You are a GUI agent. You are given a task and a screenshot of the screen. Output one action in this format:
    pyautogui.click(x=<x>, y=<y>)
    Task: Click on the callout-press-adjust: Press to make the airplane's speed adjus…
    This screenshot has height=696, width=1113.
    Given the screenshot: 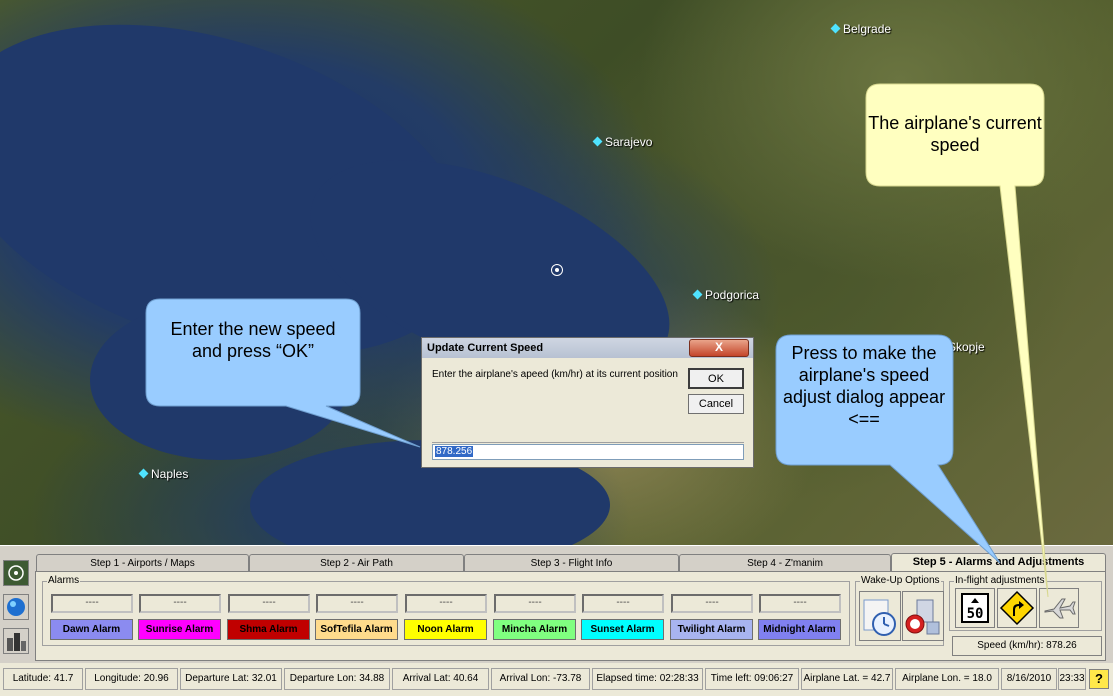 What is the action you would take?
    pyautogui.click(x=864, y=386)
    